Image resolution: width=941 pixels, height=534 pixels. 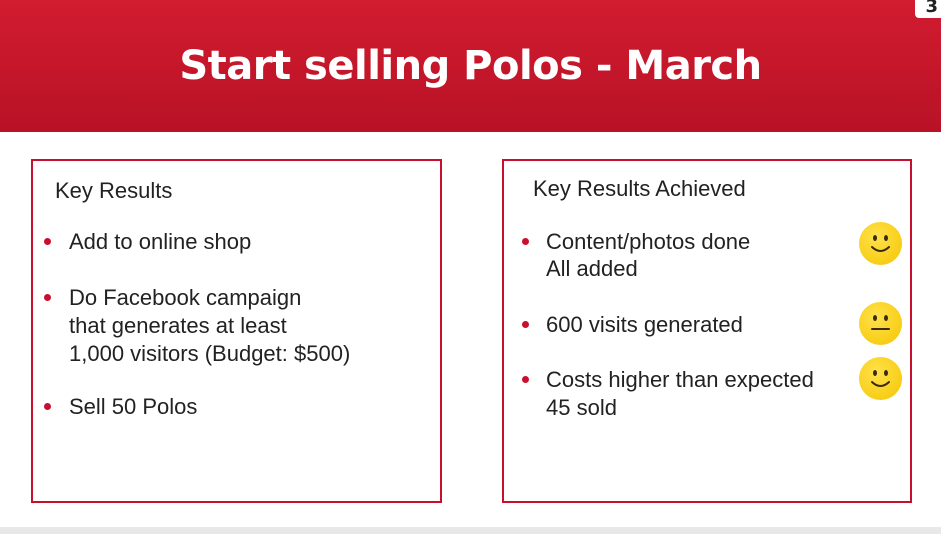 What do you see at coordinates (133, 406) in the screenshot?
I see `list-item-text: Sell 50 Polos` at bounding box center [133, 406].